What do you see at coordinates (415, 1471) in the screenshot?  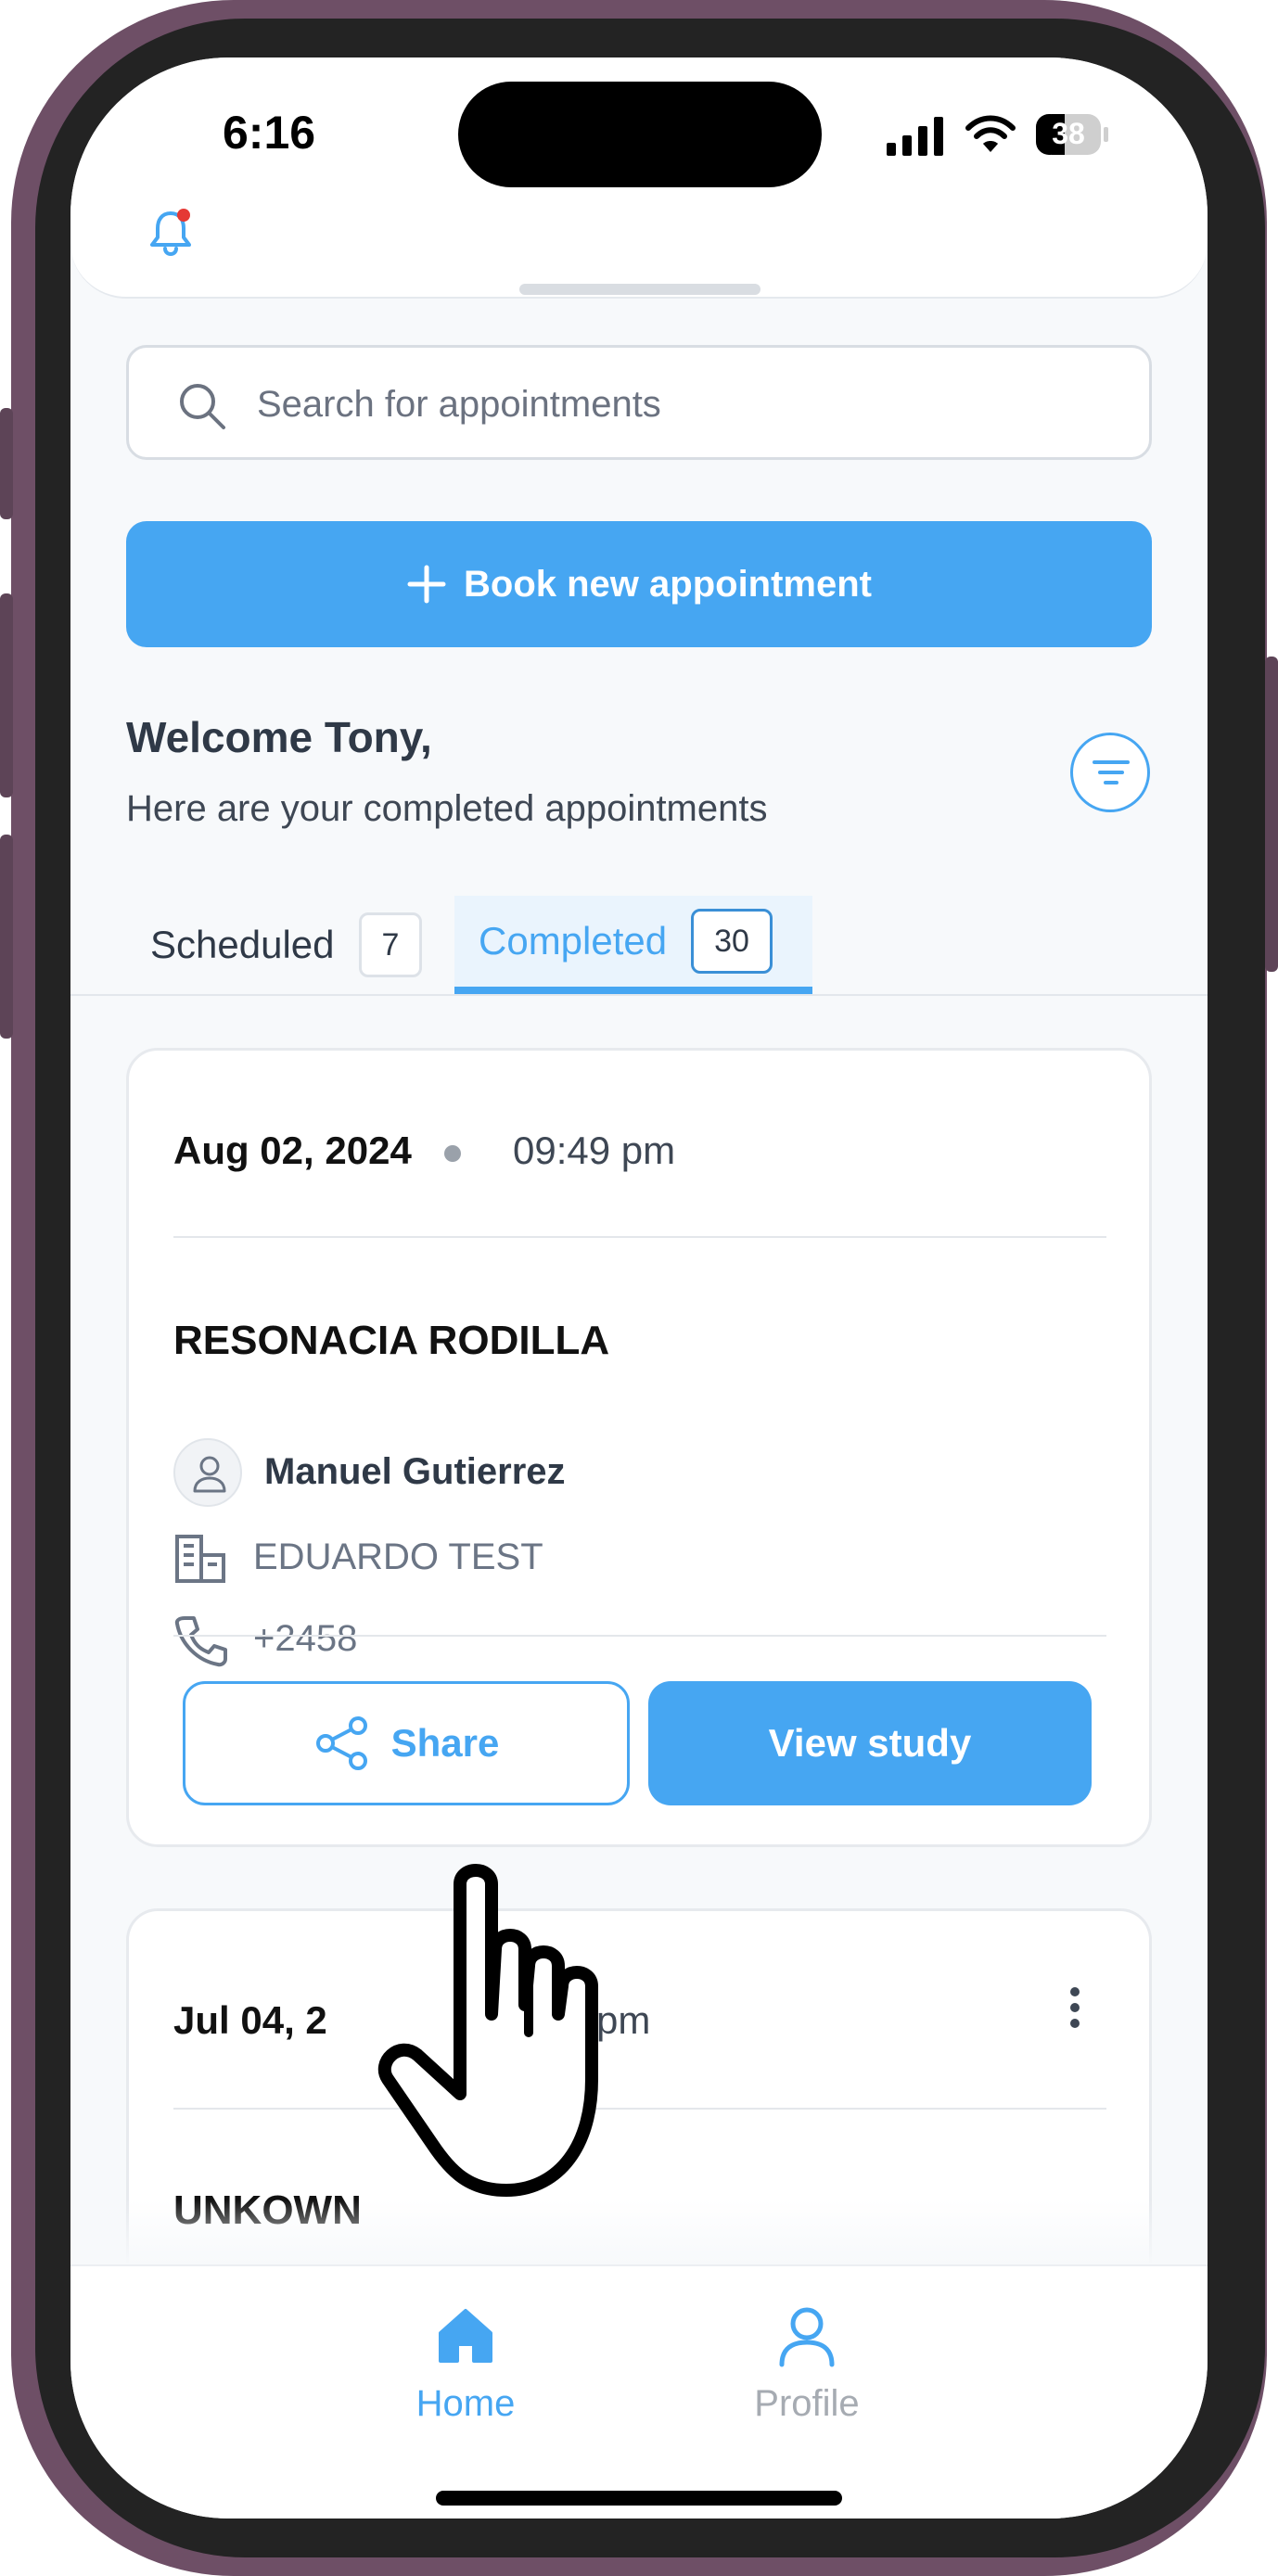 I see `doctor-name: Manuel Gutierrez` at bounding box center [415, 1471].